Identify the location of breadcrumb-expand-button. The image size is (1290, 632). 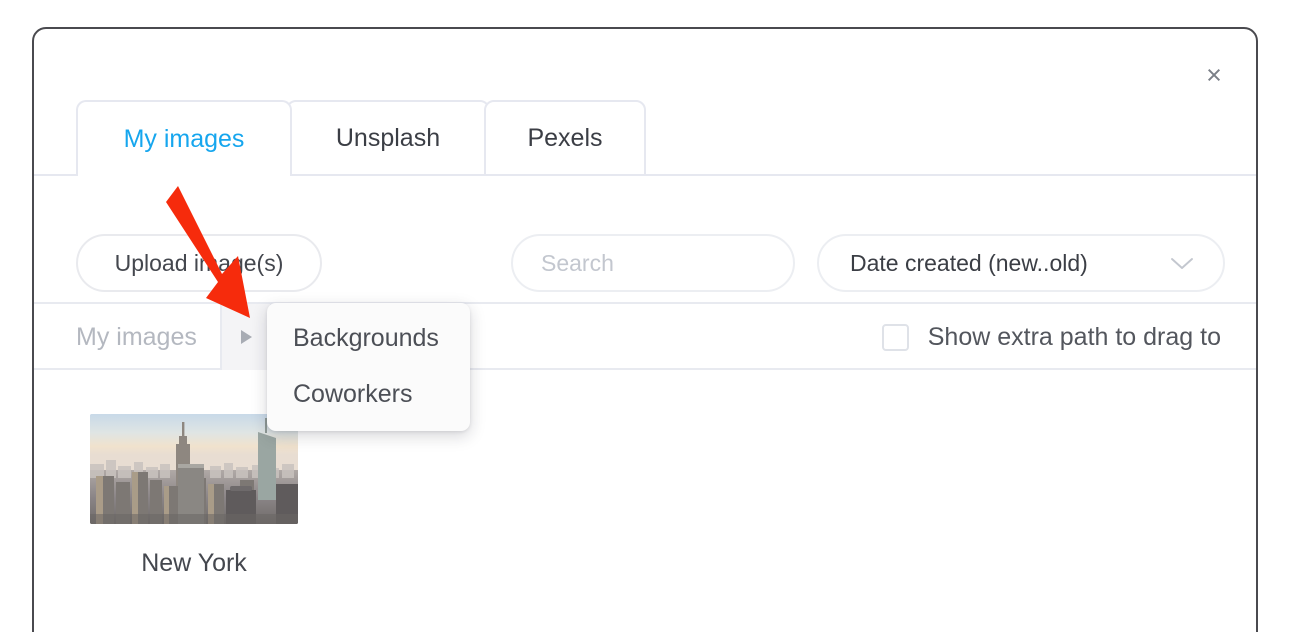
(246, 337).